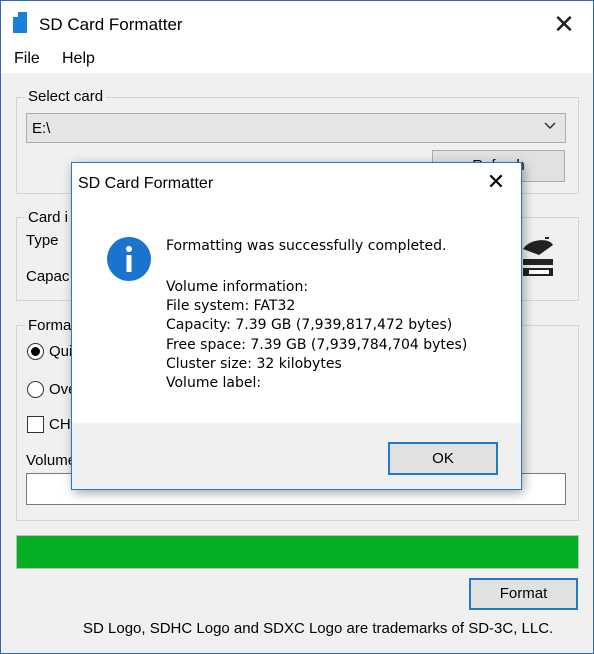 The height and width of the screenshot is (654, 594). Describe the element at coordinates (564, 24) in the screenshot. I see `close-button: ✕` at that location.